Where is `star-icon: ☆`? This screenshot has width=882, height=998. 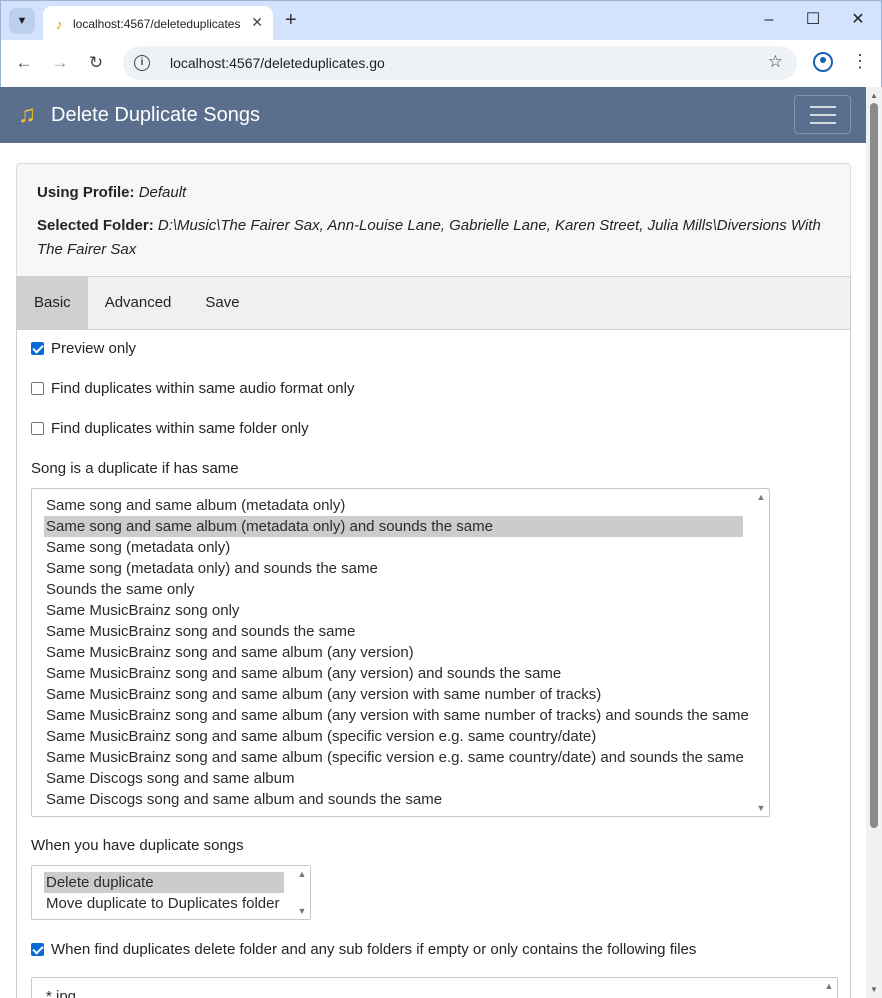
star-icon: ☆ is located at coordinates (775, 62).